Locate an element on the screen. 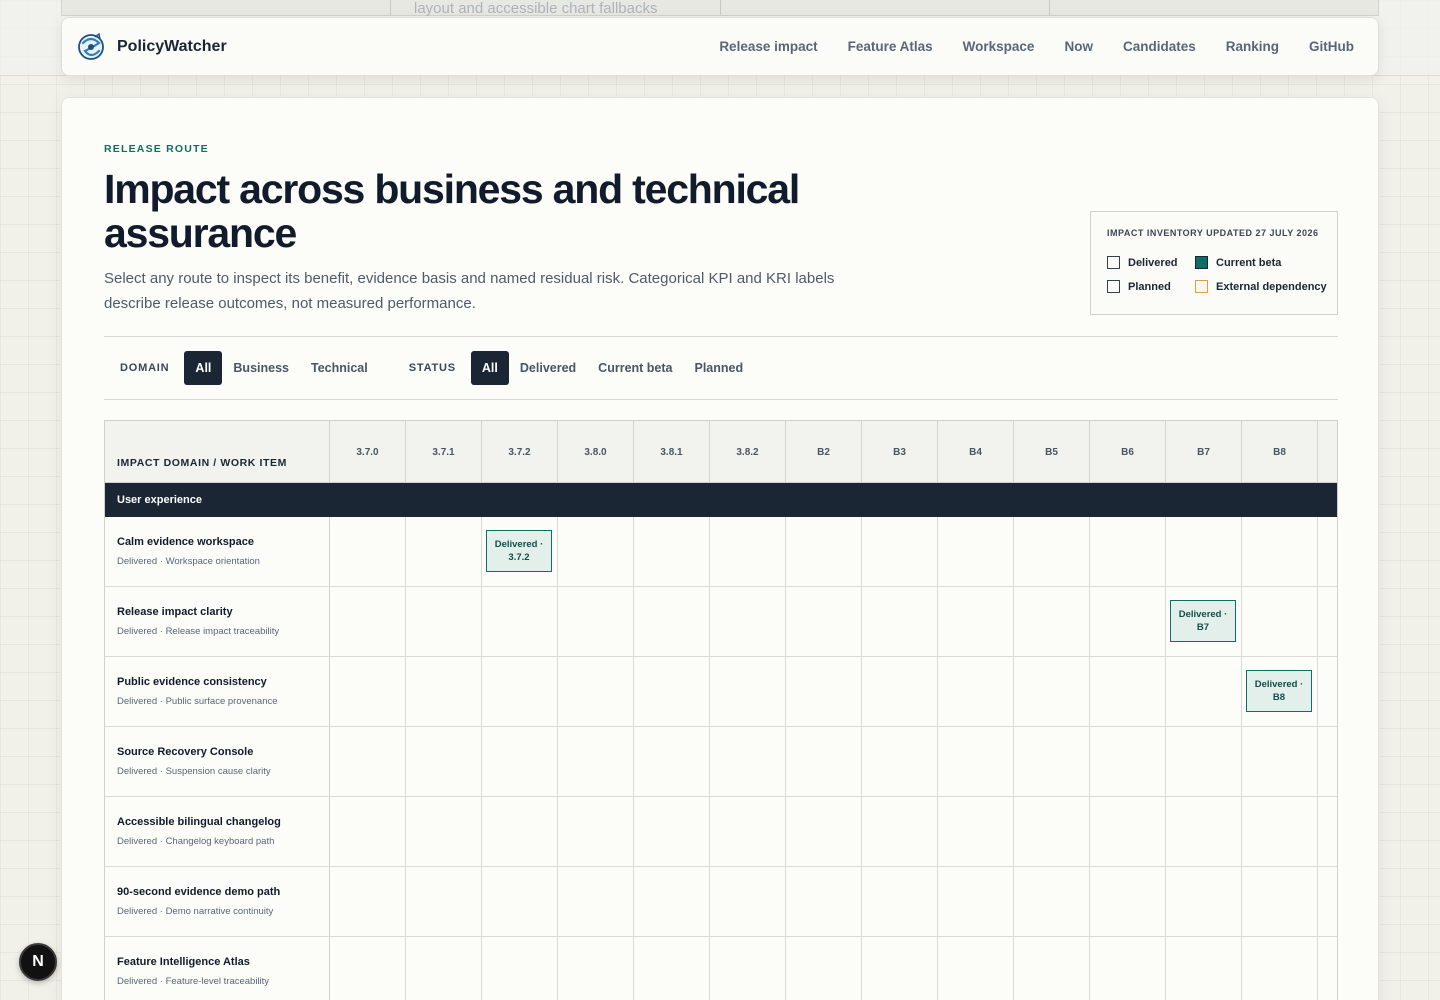 This screenshot has height=1000, width=1440. legend-swatch-planned is located at coordinates (1113, 286).